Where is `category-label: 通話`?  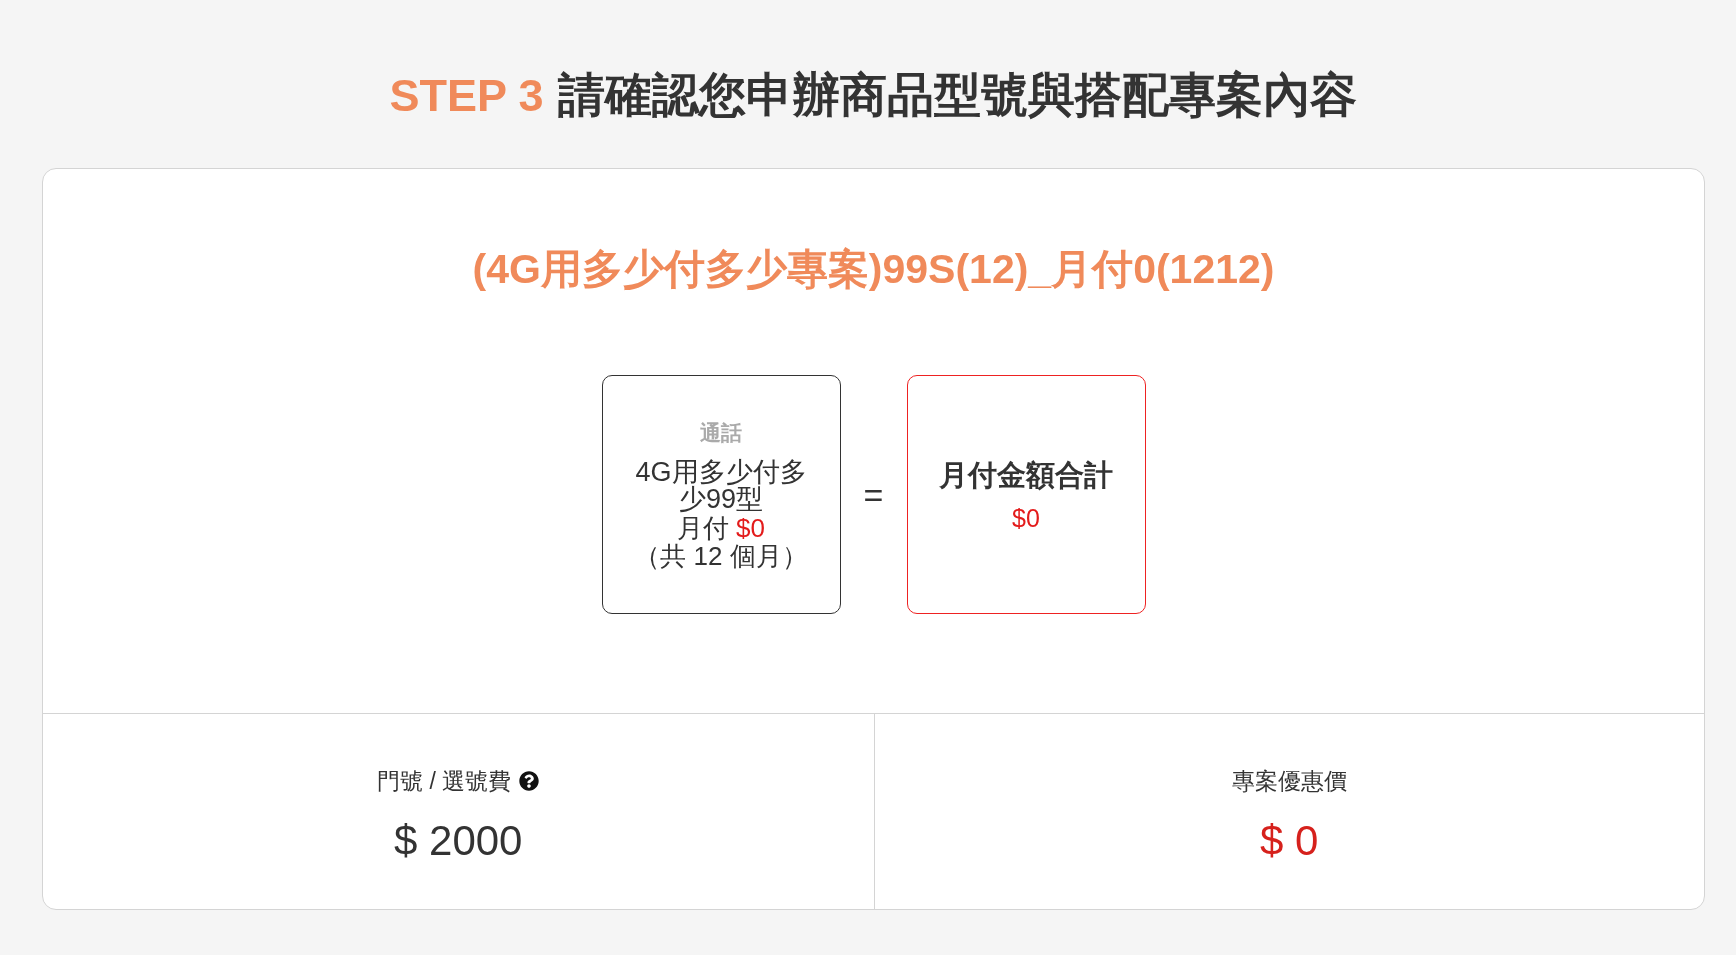
category-label: 通話 is located at coordinates (721, 433).